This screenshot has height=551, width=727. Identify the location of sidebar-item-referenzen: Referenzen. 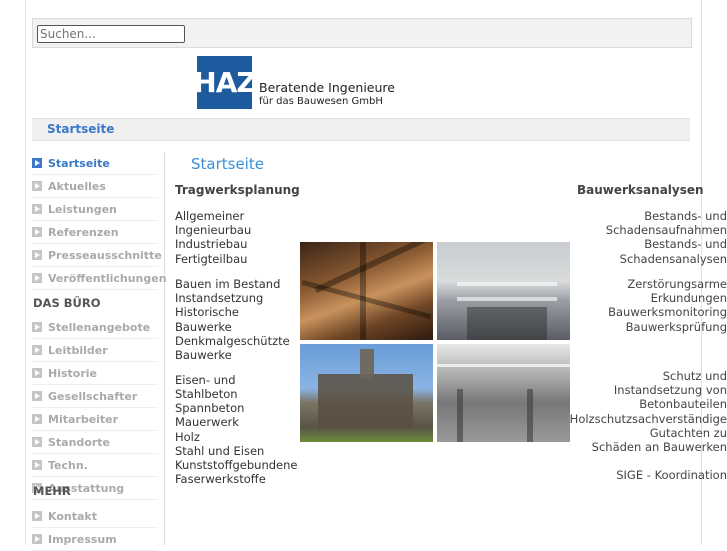
(95, 232).